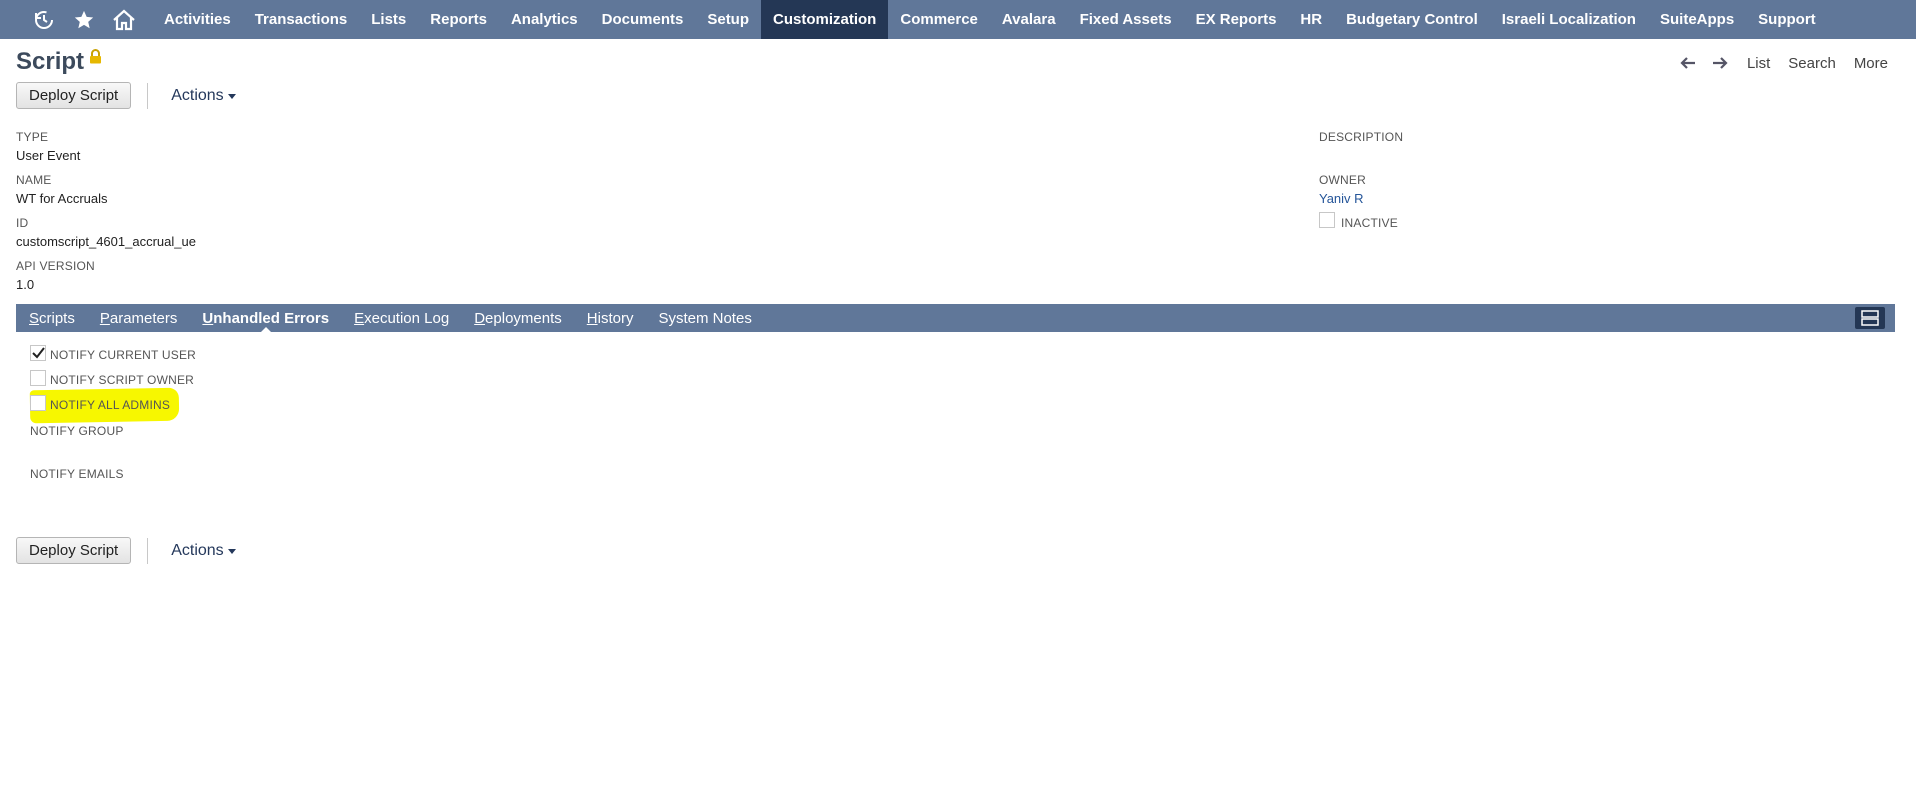 This screenshot has height=790, width=1916. Describe the element at coordinates (1720, 63) in the screenshot. I see `next-record-icon` at that location.